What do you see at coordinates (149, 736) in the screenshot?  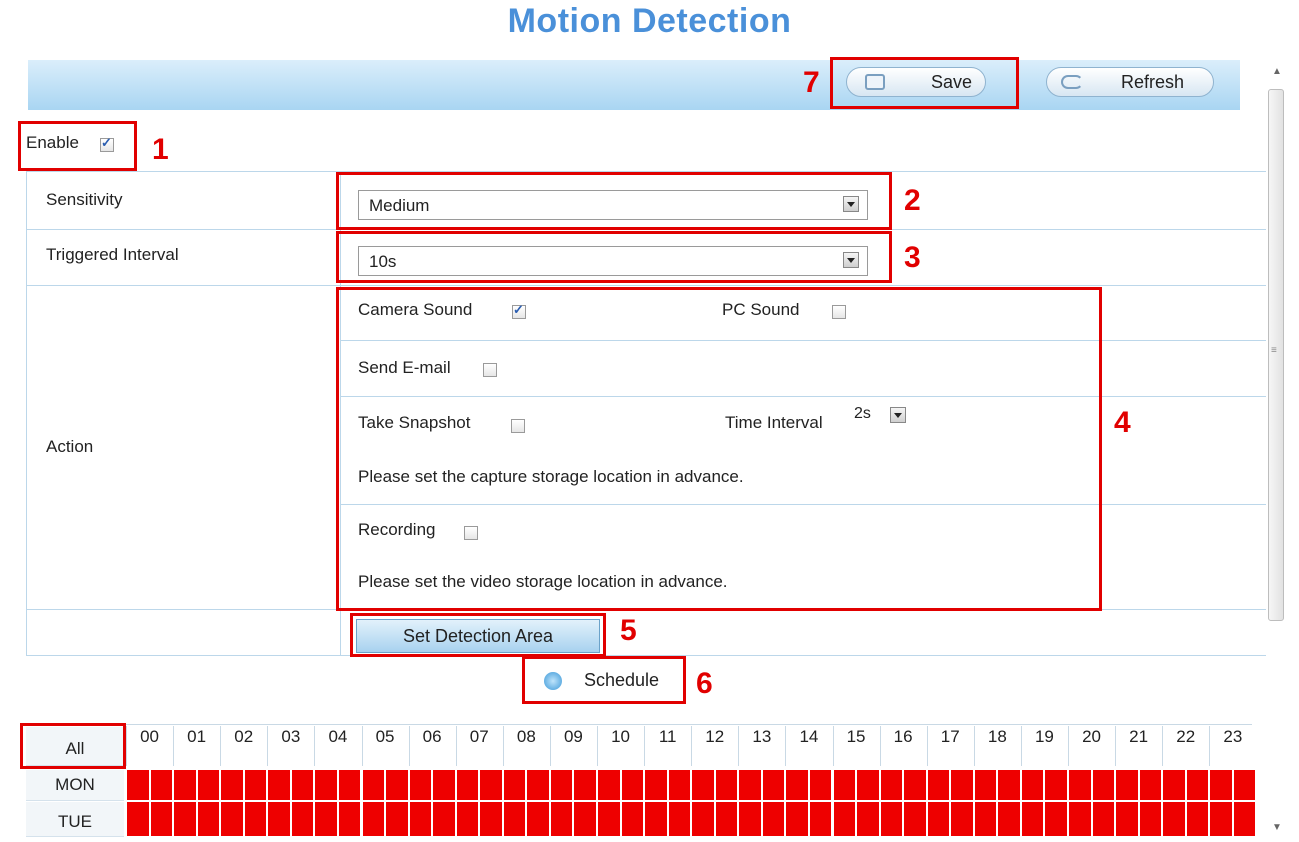 I see `hour-label: 00` at bounding box center [149, 736].